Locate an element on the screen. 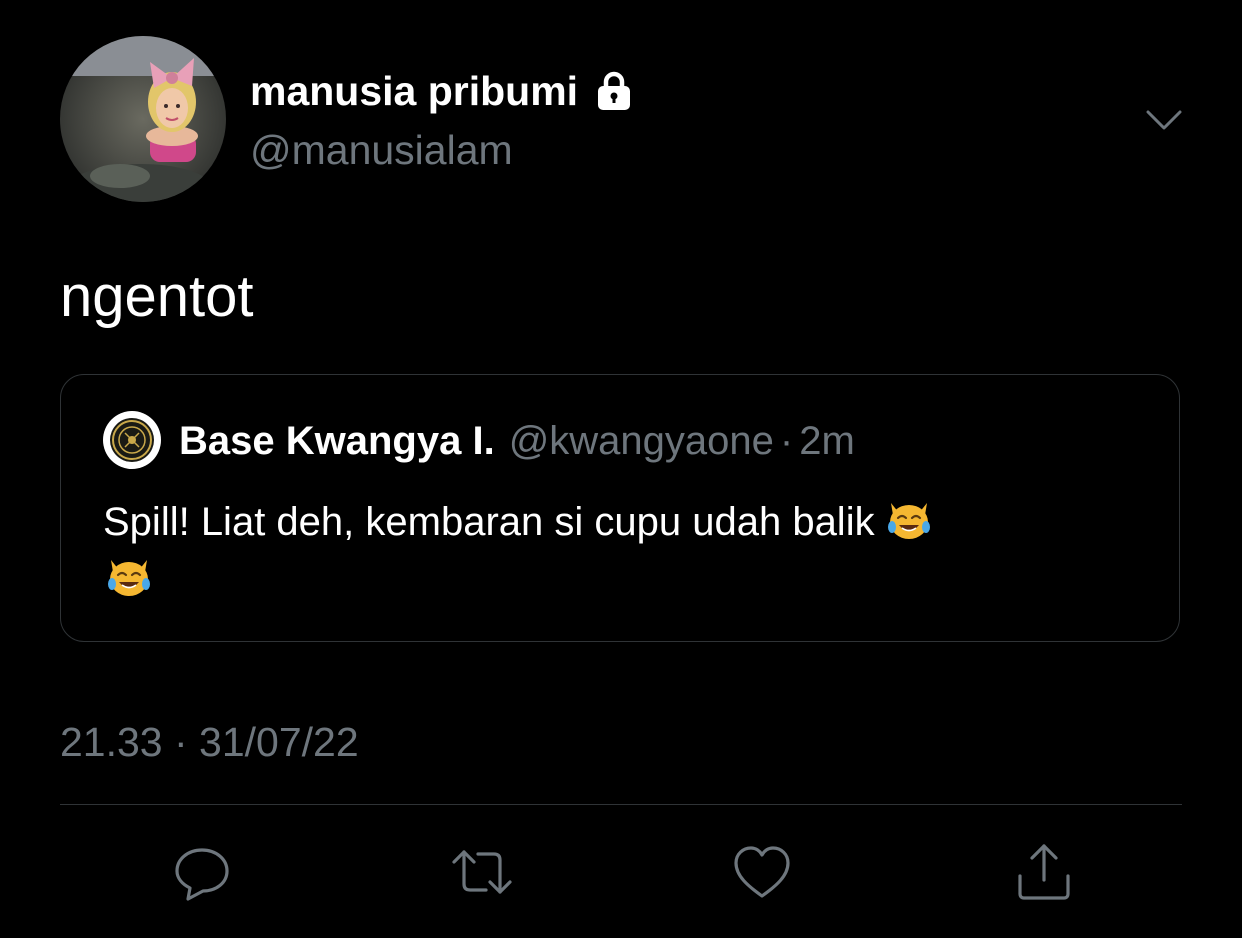 This screenshot has width=1242, height=938. retweet-button is located at coordinates (482, 872).